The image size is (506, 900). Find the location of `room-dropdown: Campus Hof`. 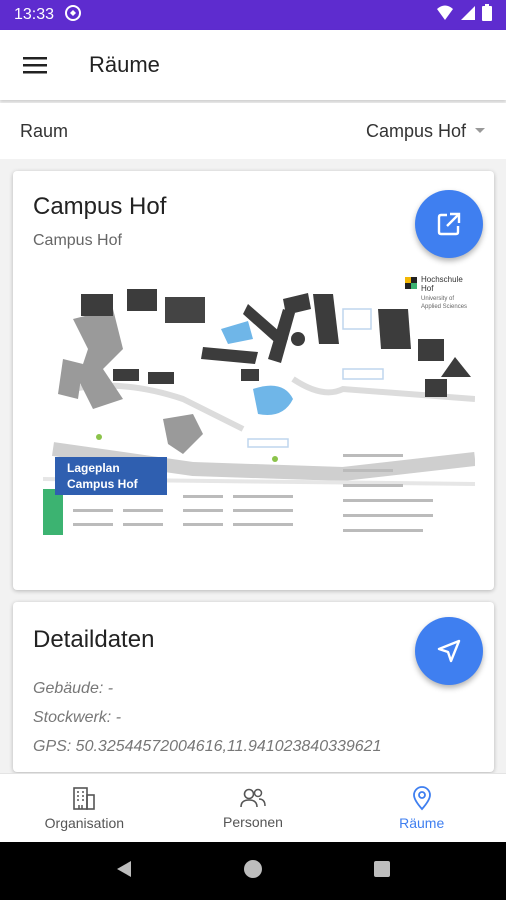

room-dropdown: Campus Hof is located at coordinates (426, 131).